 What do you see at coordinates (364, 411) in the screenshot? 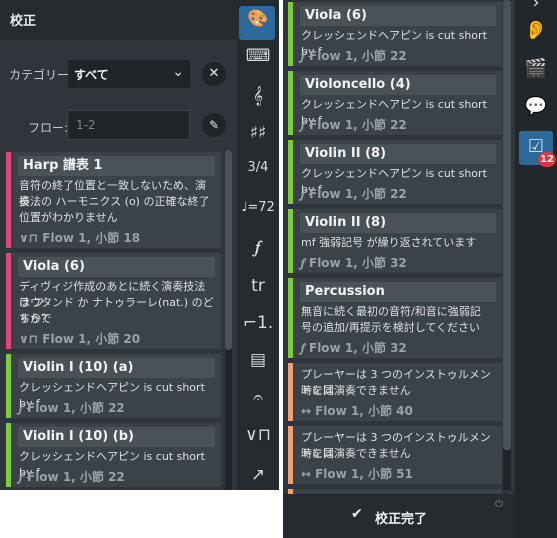
I see `issue-location-text: Flow 1, 小節 40` at bounding box center [364, 411].